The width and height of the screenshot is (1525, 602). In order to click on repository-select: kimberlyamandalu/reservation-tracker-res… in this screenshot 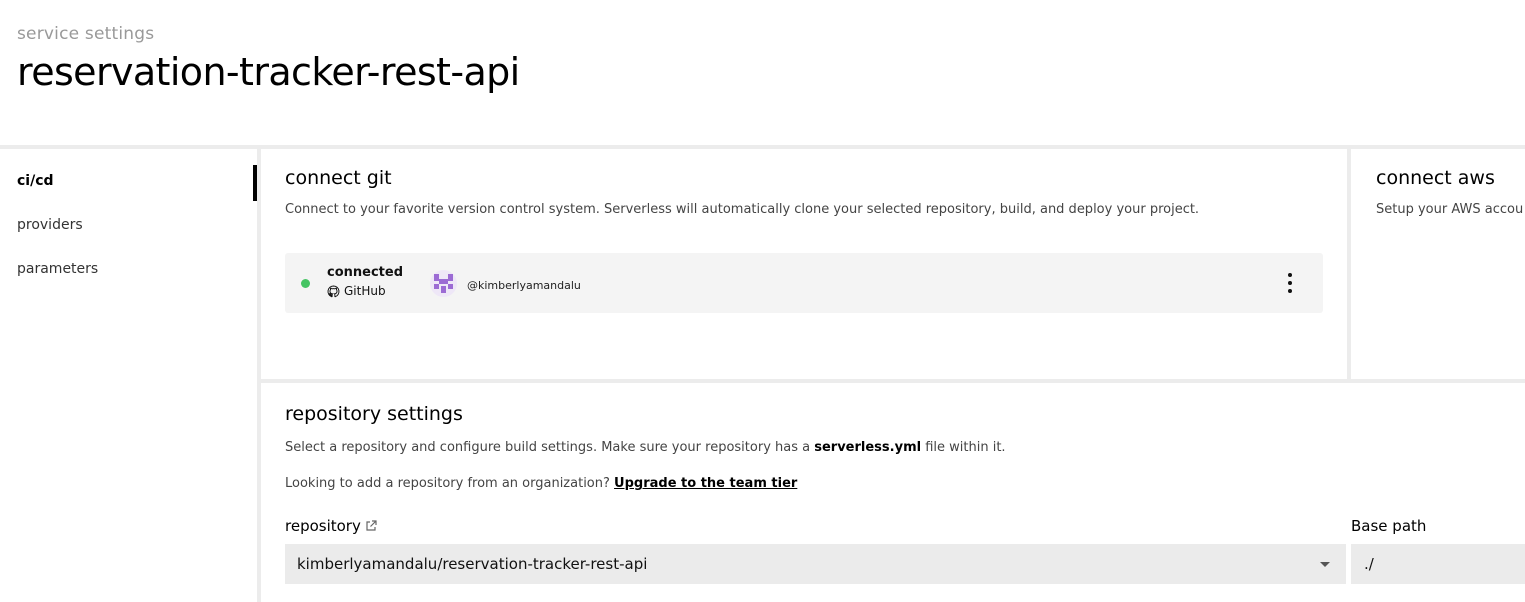, I will do `click(815, 564)`.